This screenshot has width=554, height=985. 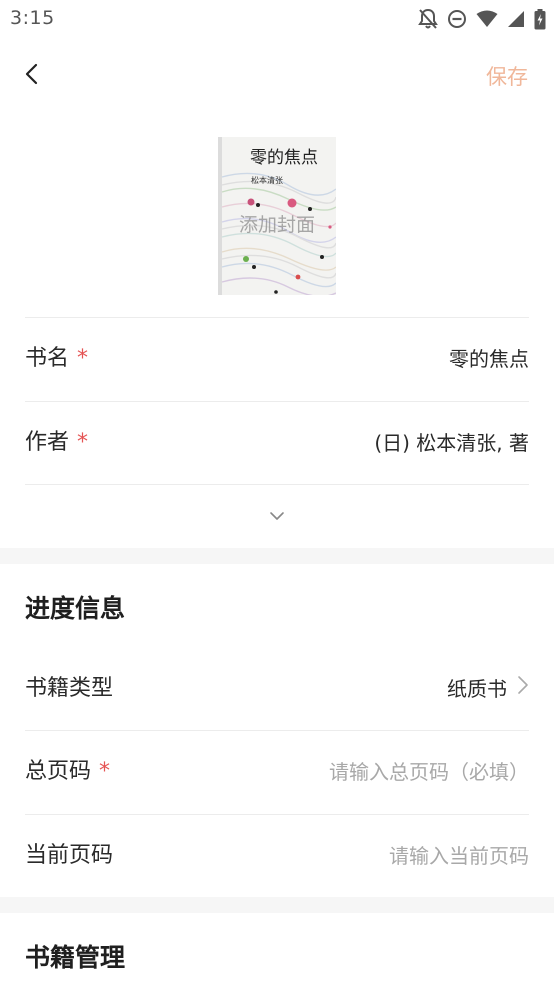 I want to click on current-page-input: 请输入当前页码, so click(x=459, y=856).